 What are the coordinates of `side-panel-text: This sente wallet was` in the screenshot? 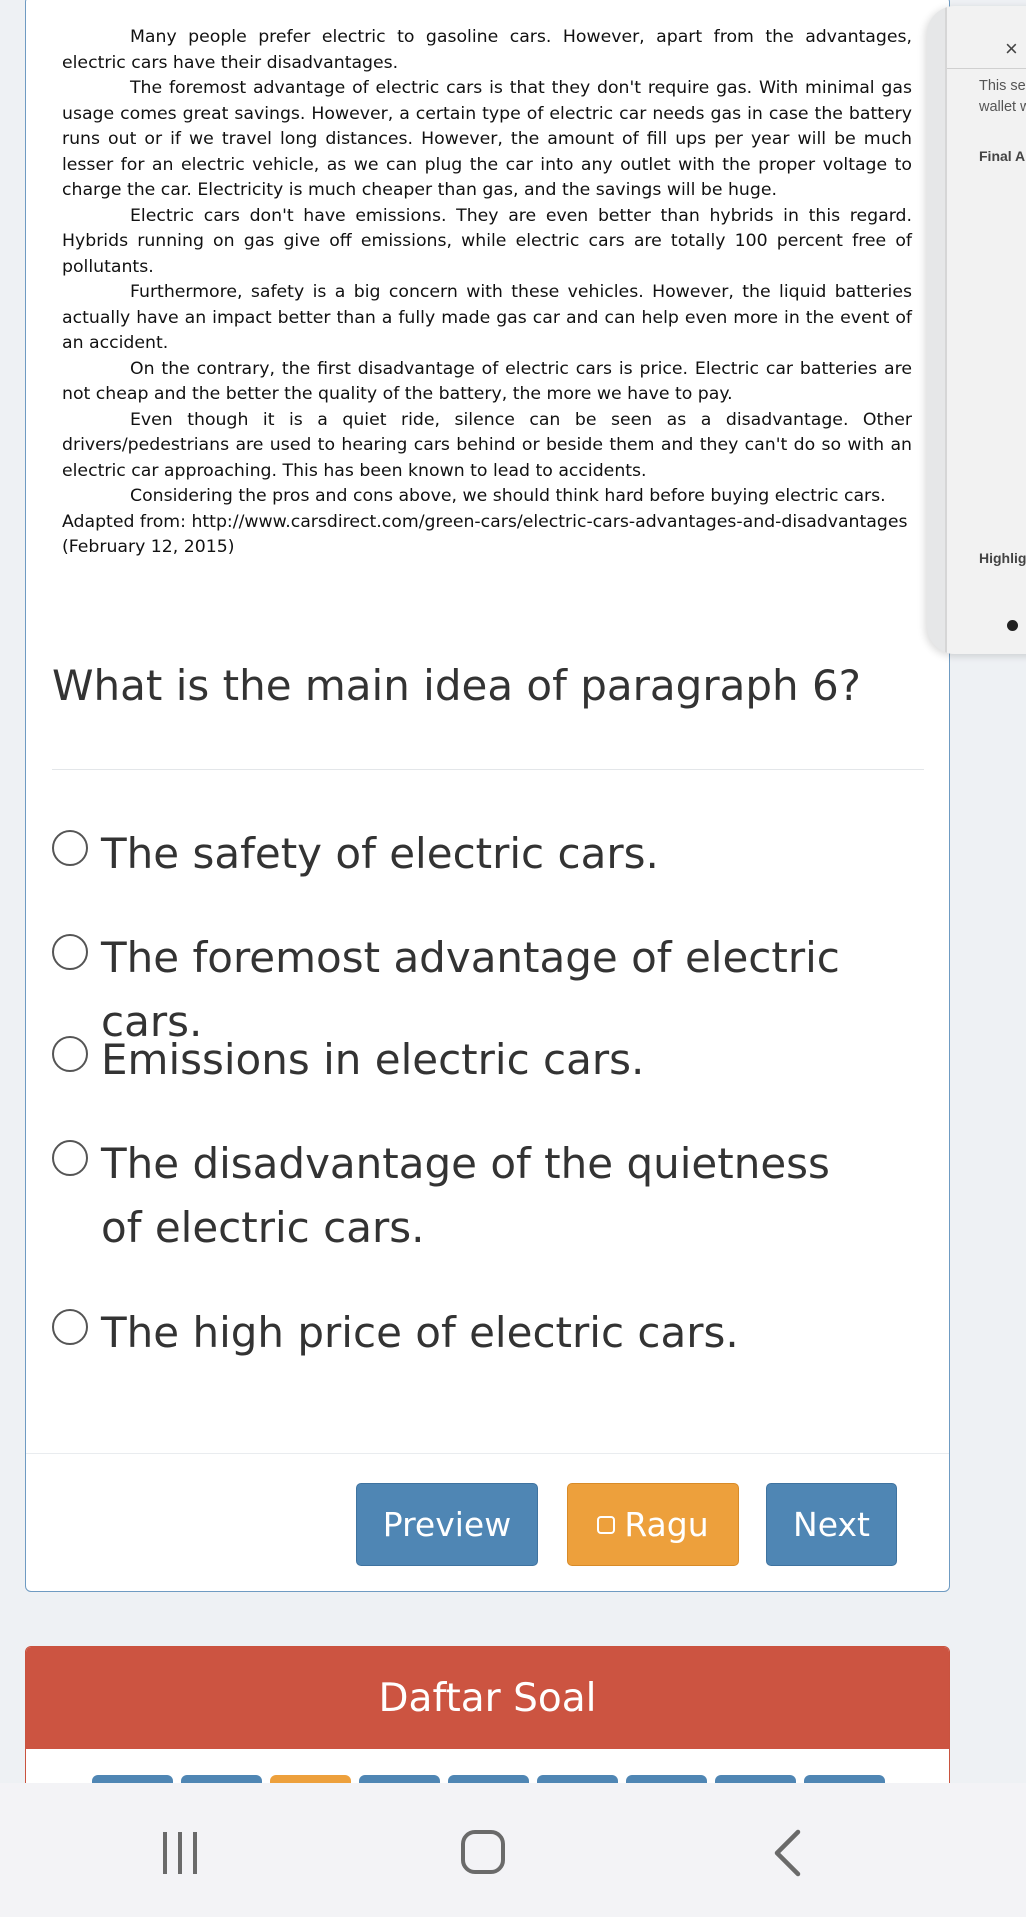 It's located at (1002, 97).